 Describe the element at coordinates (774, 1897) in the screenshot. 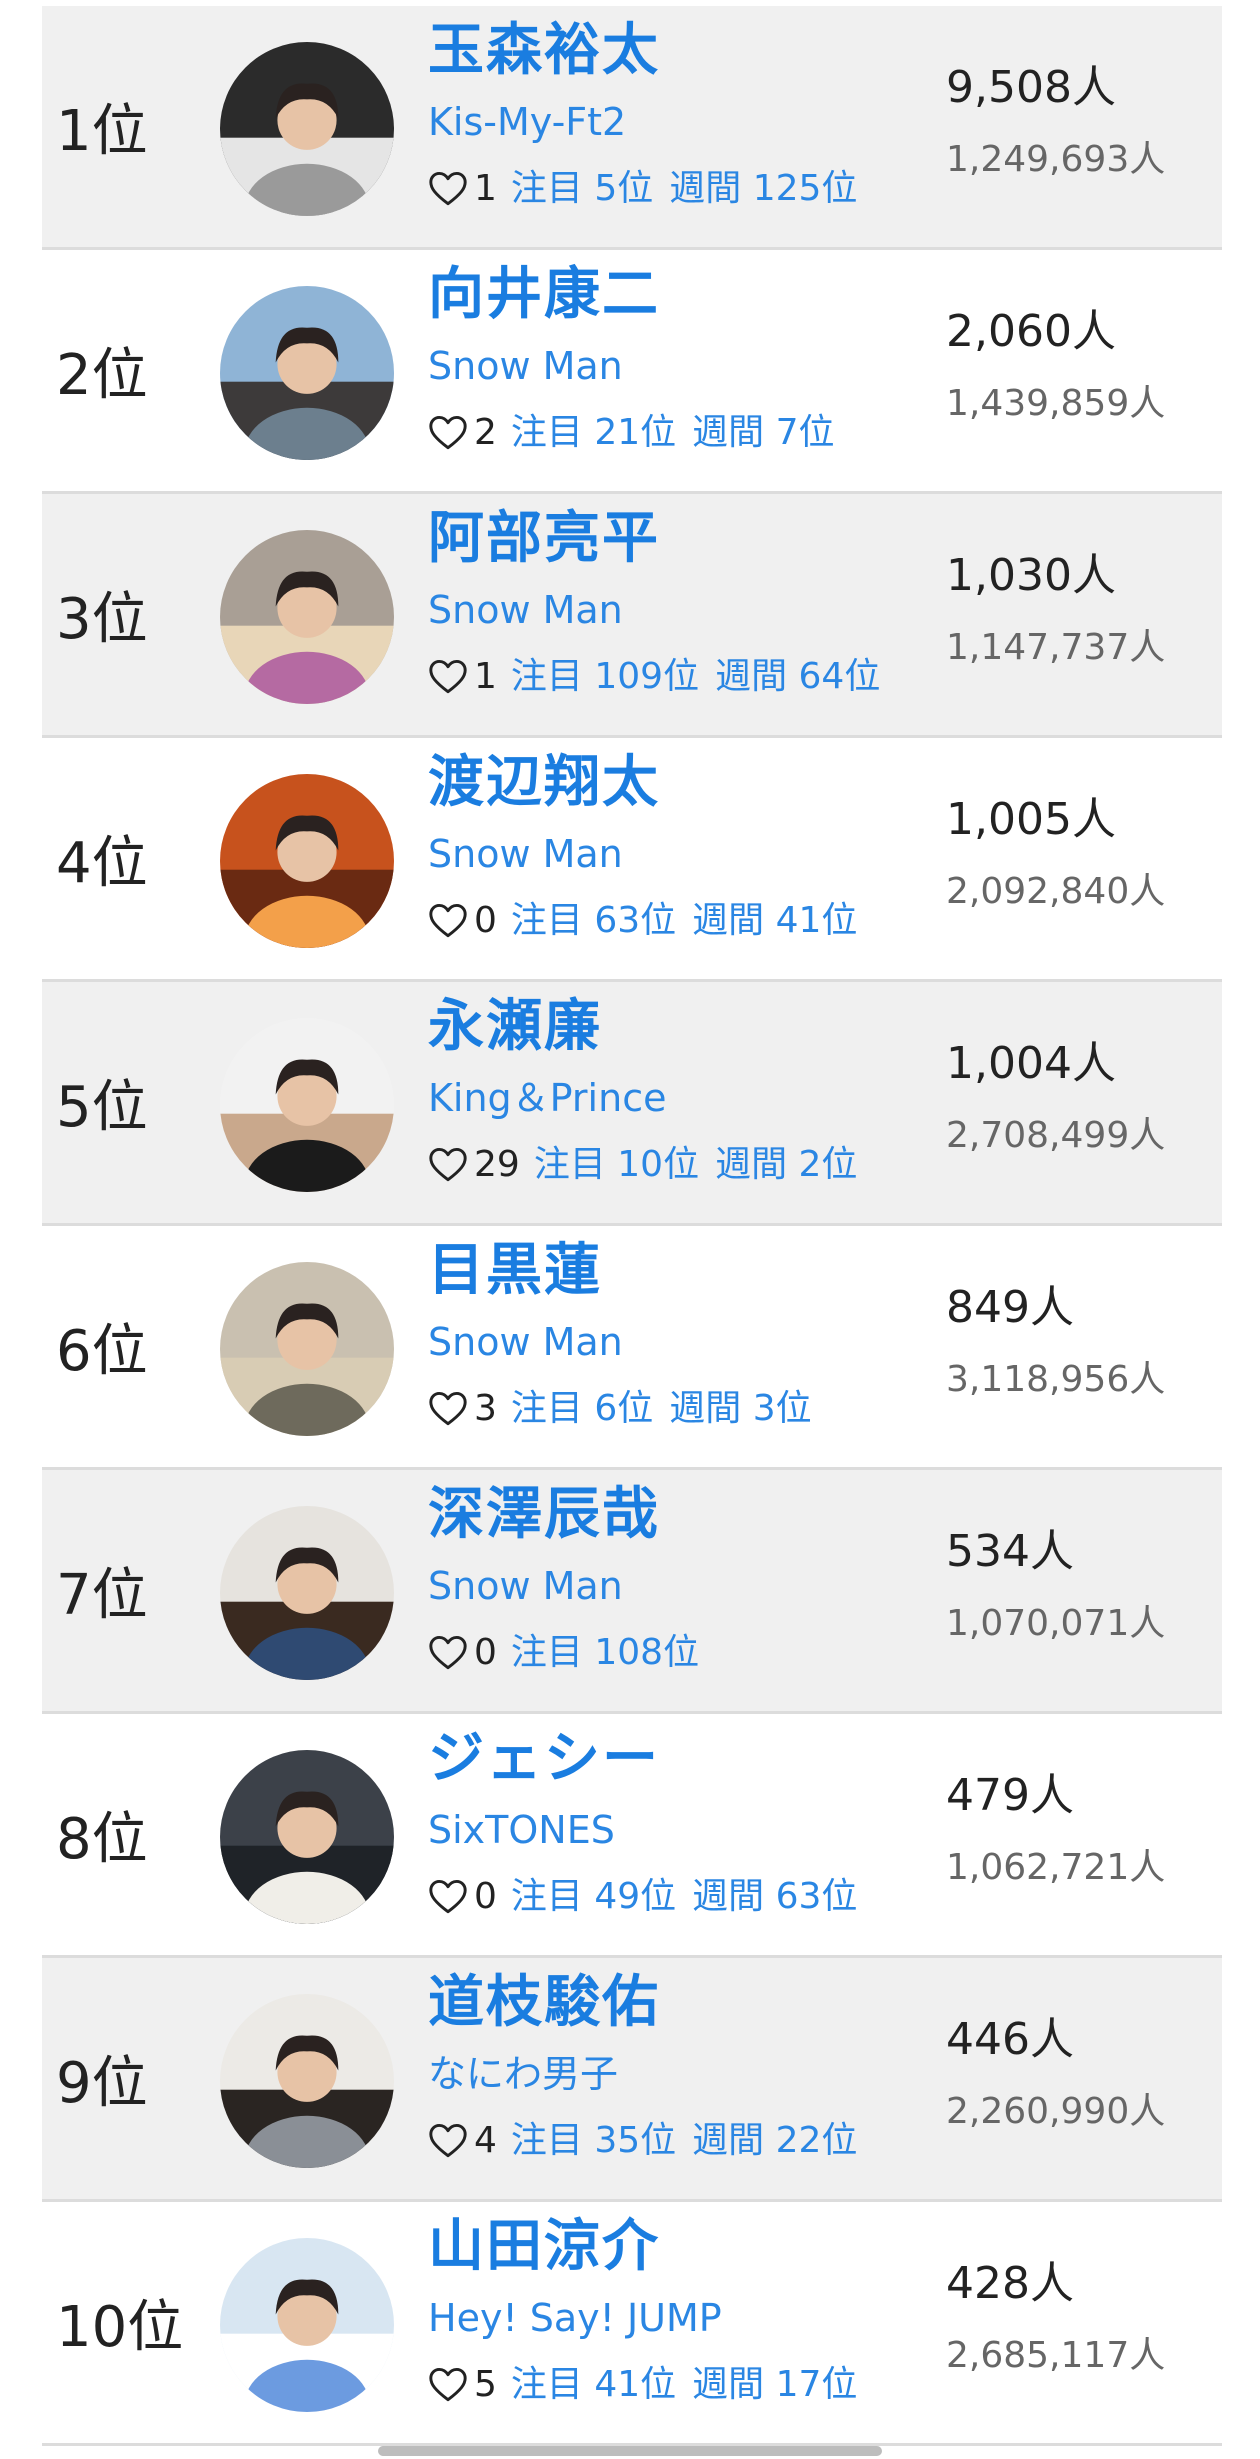

I see `weekly-rank-link: 週間 63位` at that location.